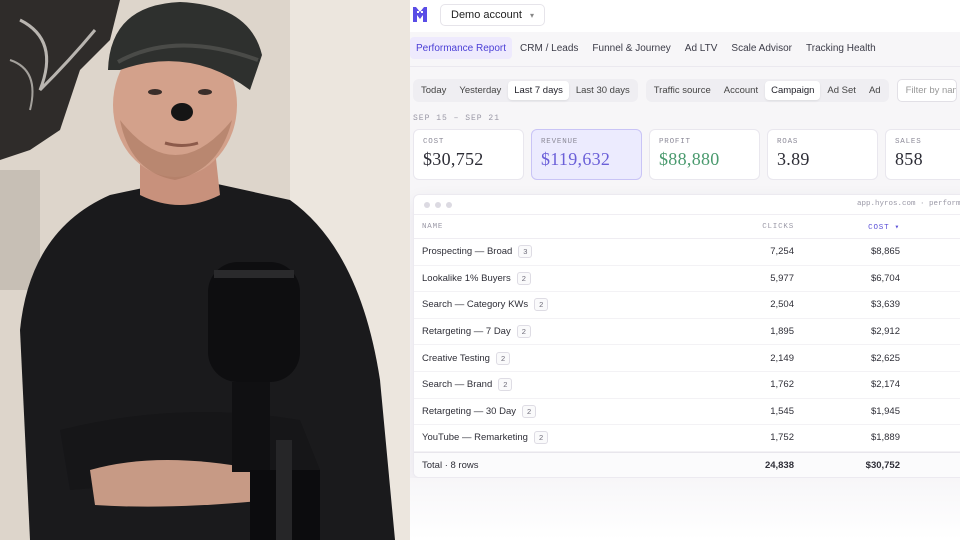 This screenshot has height=540, width=960. Describe the element at coordinates (761, 48) in the screenshot. I see `tab-scale-advisor: Scale Advisor` at that location.